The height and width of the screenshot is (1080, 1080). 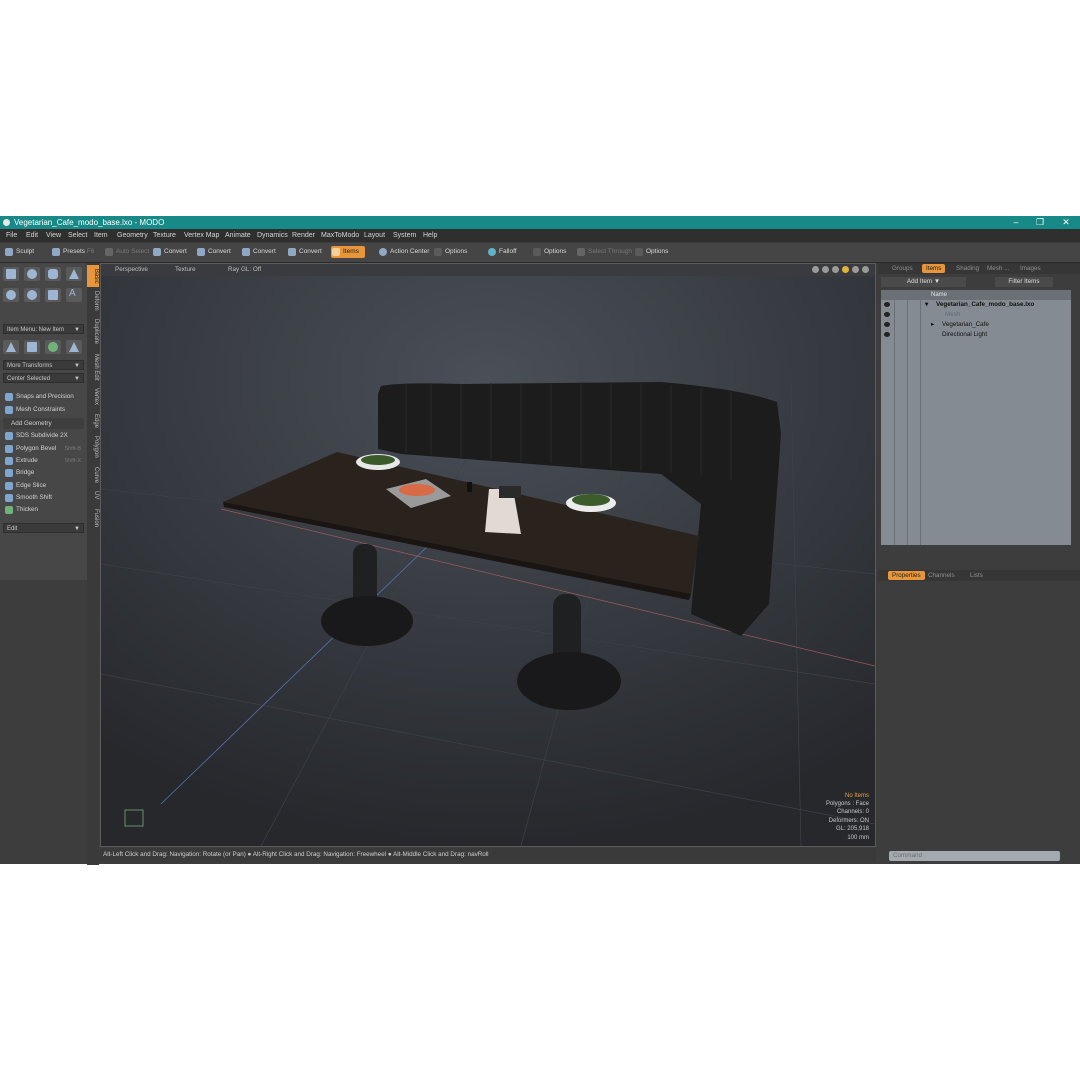 I want to click on tool-smooth-shift: Smooth Shift, so click(x=43, y=498).